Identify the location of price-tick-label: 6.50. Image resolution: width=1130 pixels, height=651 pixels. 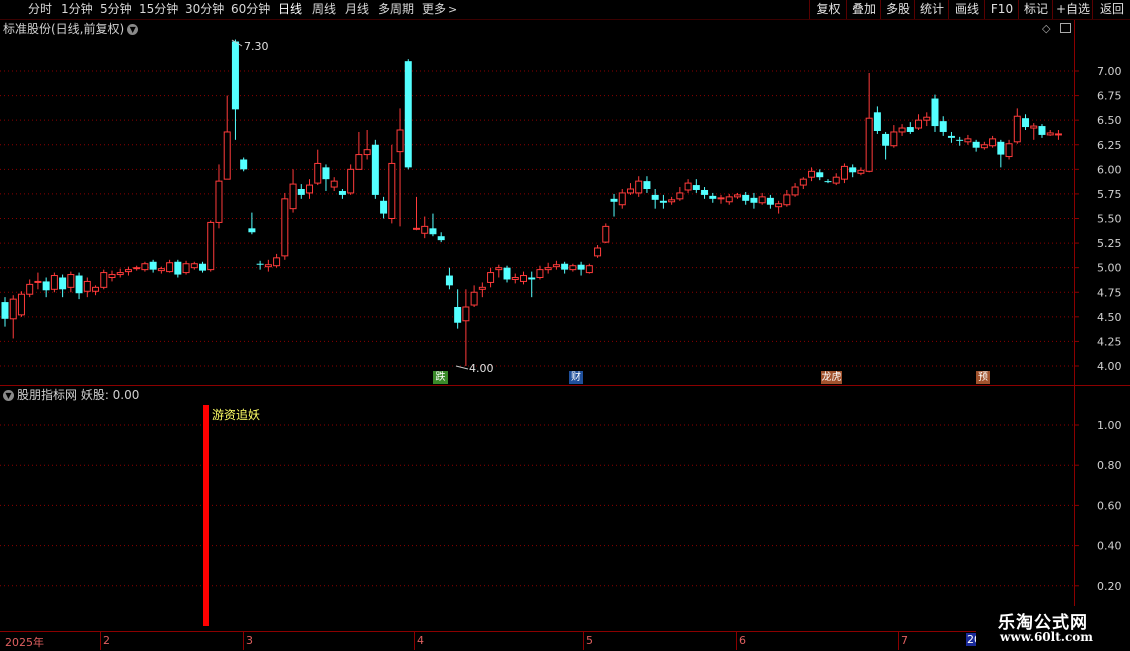
(1109, 120).